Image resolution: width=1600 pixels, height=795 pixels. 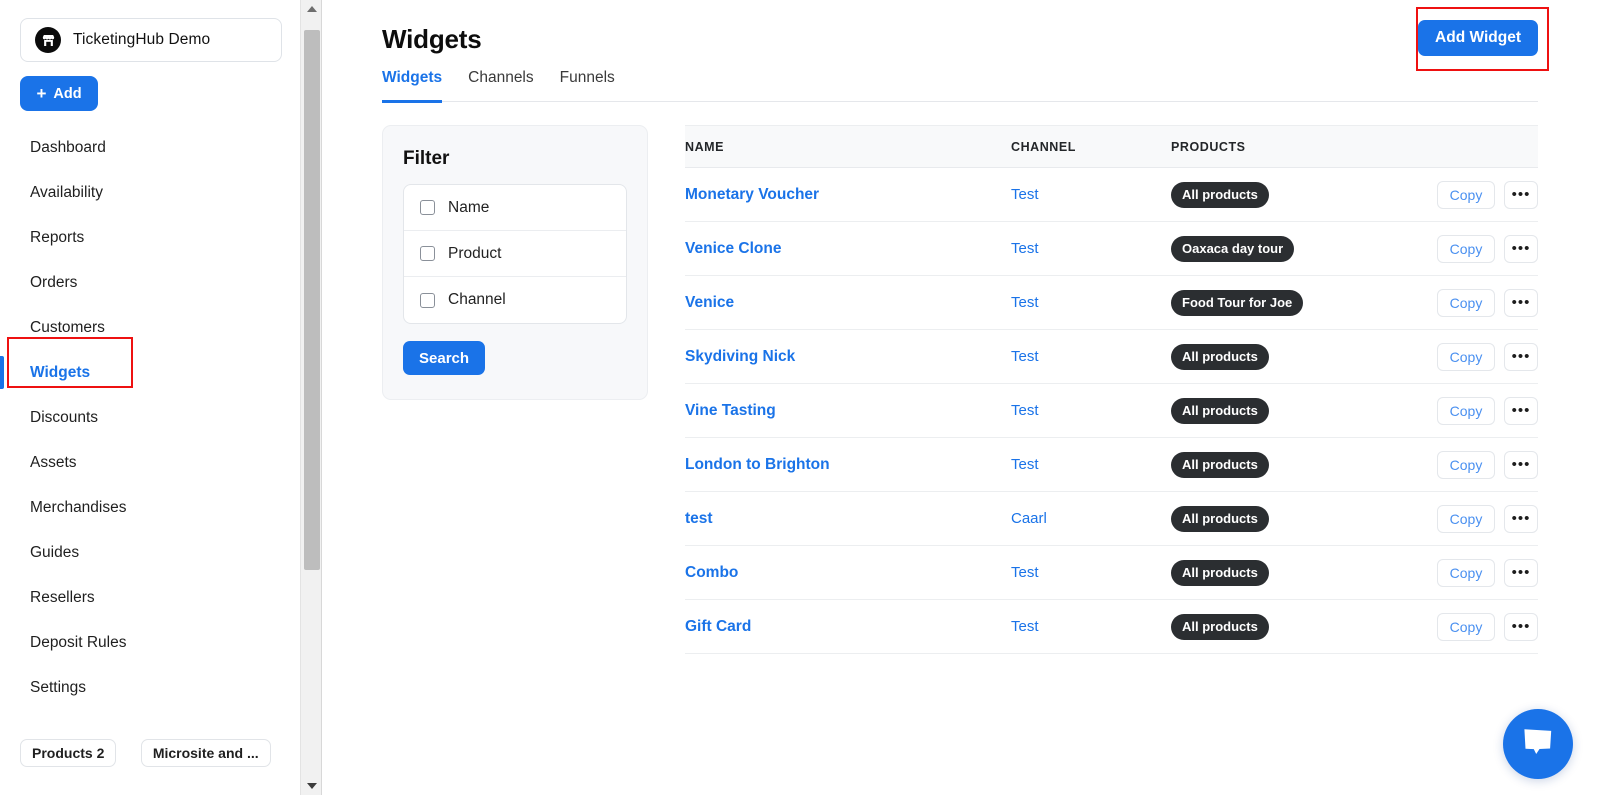 I want to click on table-head: NAME CHANNEL PRODUCTS, so click(x=1111, y=146).